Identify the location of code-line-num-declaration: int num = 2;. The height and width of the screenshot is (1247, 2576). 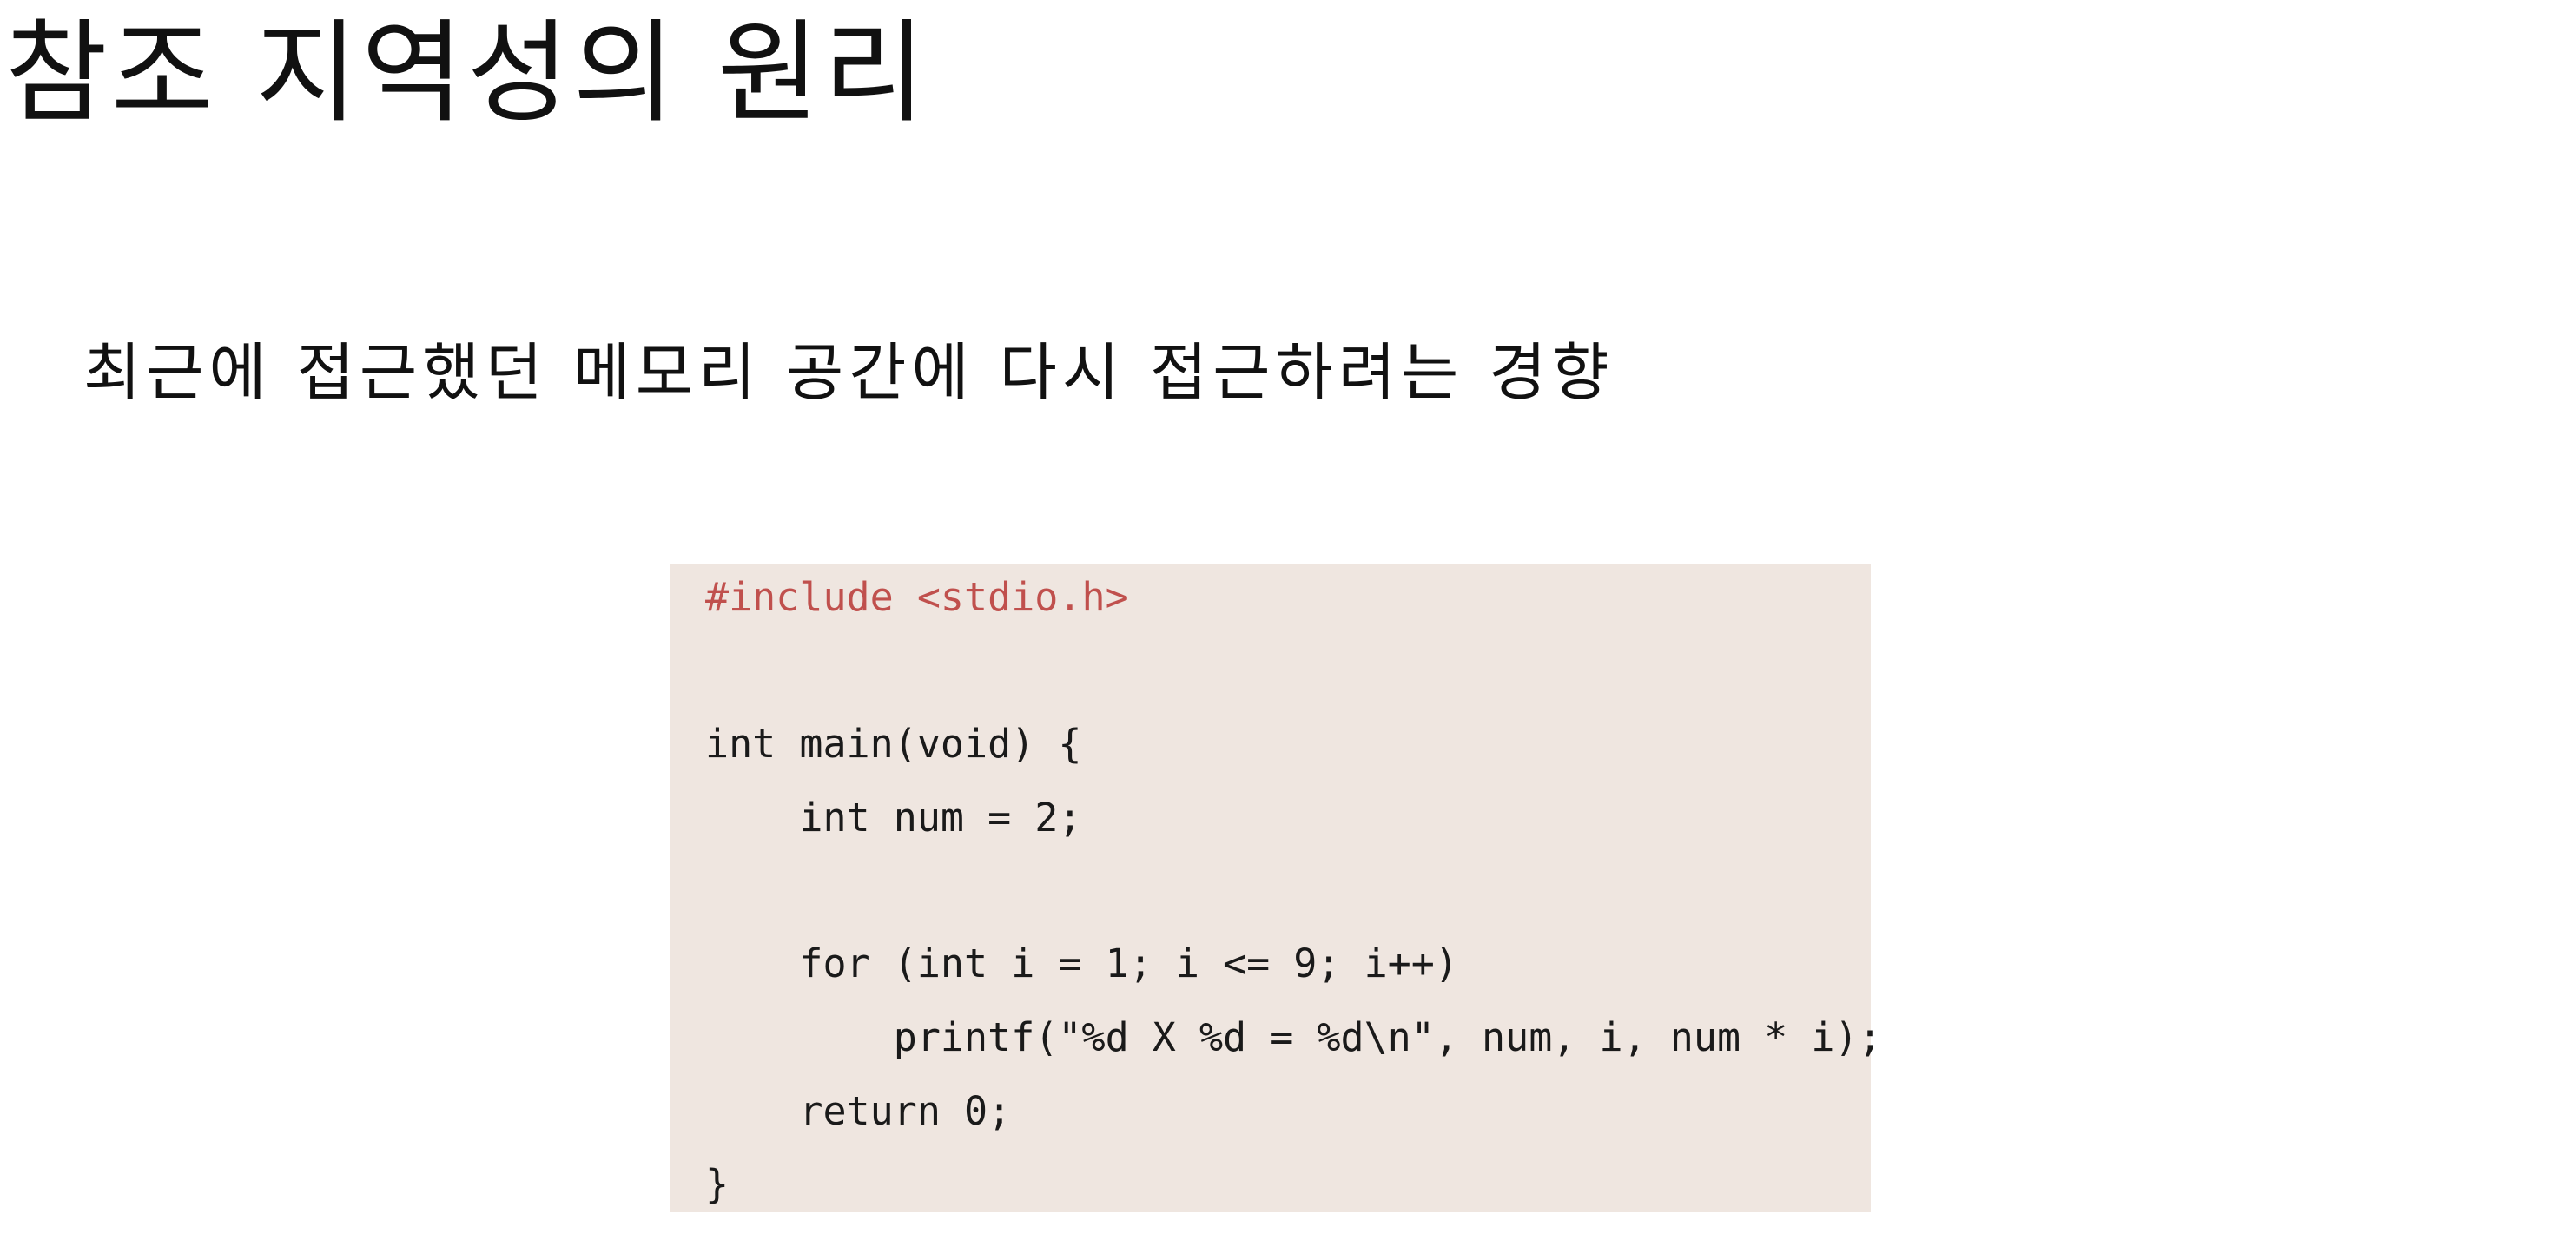
(893, 818).